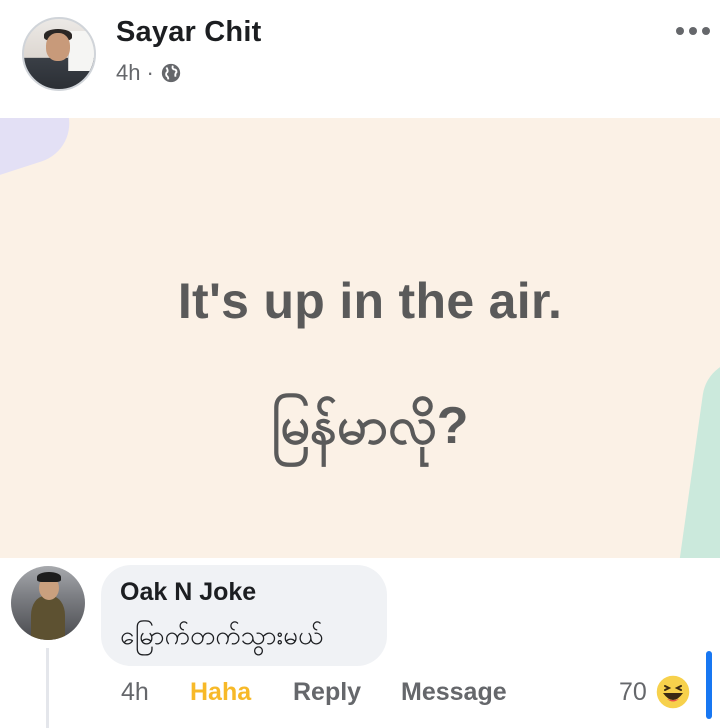 This screenshot has width=720, height=728. What do you see at coordinates (370, 301) in the screenshot?
I see `post-text-english: It's up in the air.` at bounding box center [370, 301].